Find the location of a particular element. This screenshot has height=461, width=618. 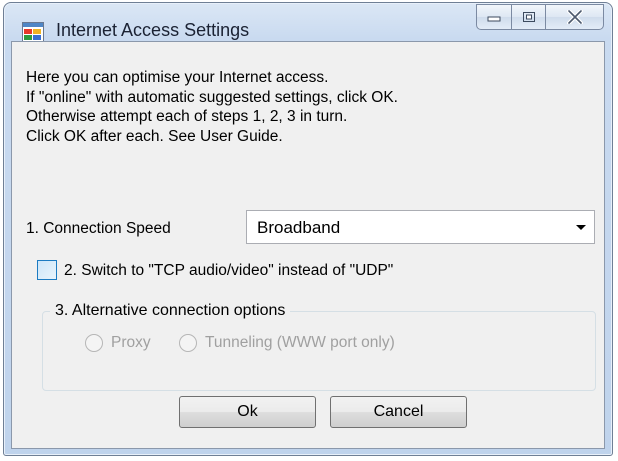

minimize-icon is located at coordinates (494, 19).